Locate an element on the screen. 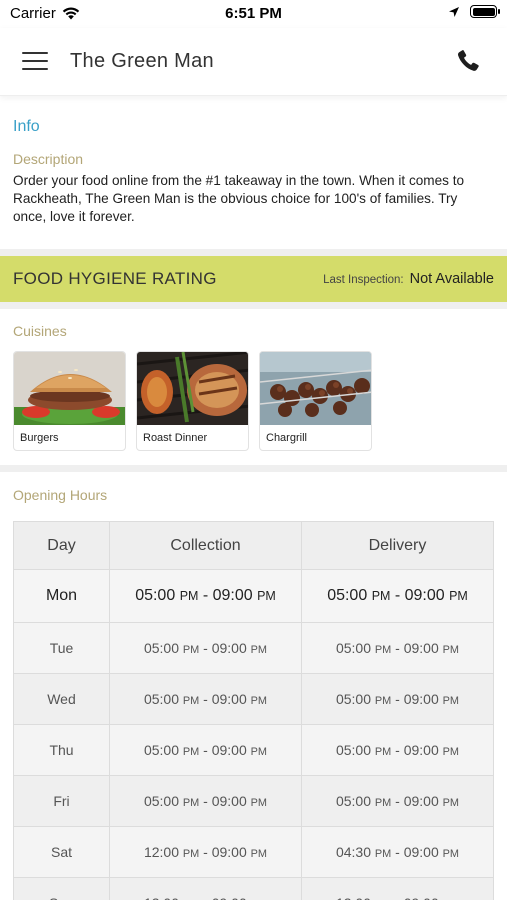 Image resolution: width=507 pixels, height=900 pixels. cuisine-list: Burgers Roast Dinner Chargrill is located at coordinates (253, 401).